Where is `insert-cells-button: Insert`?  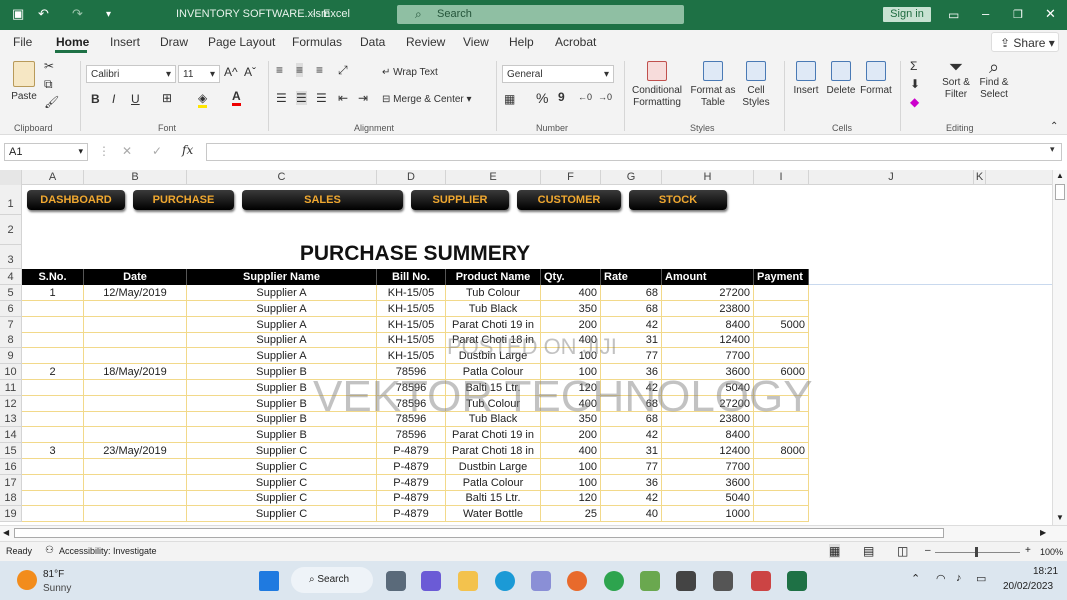
insert-cells-button: Insert is located at coordinates (806, 79).